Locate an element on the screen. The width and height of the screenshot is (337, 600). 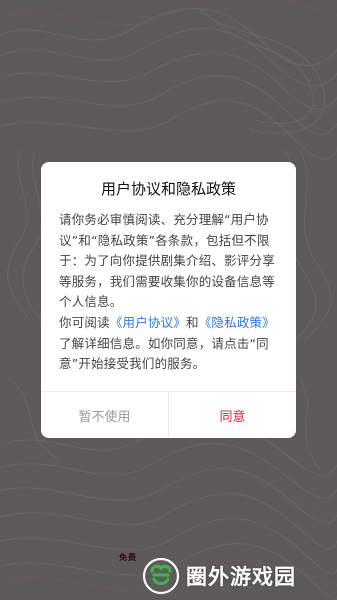
privacy-policy-link: 《隐私政策》 is located at coordinates (237, 322).